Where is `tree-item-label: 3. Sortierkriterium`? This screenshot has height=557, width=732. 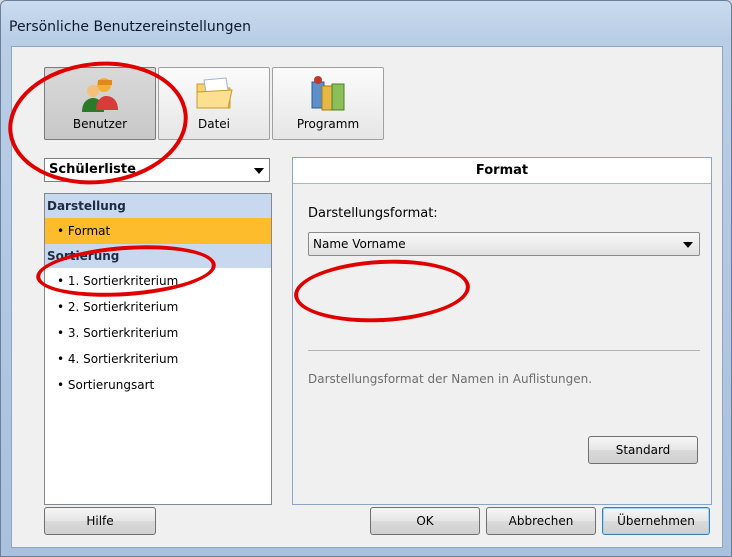 tree-item-label: 3. Sortierkriterium is located at coordinates (123, 333).